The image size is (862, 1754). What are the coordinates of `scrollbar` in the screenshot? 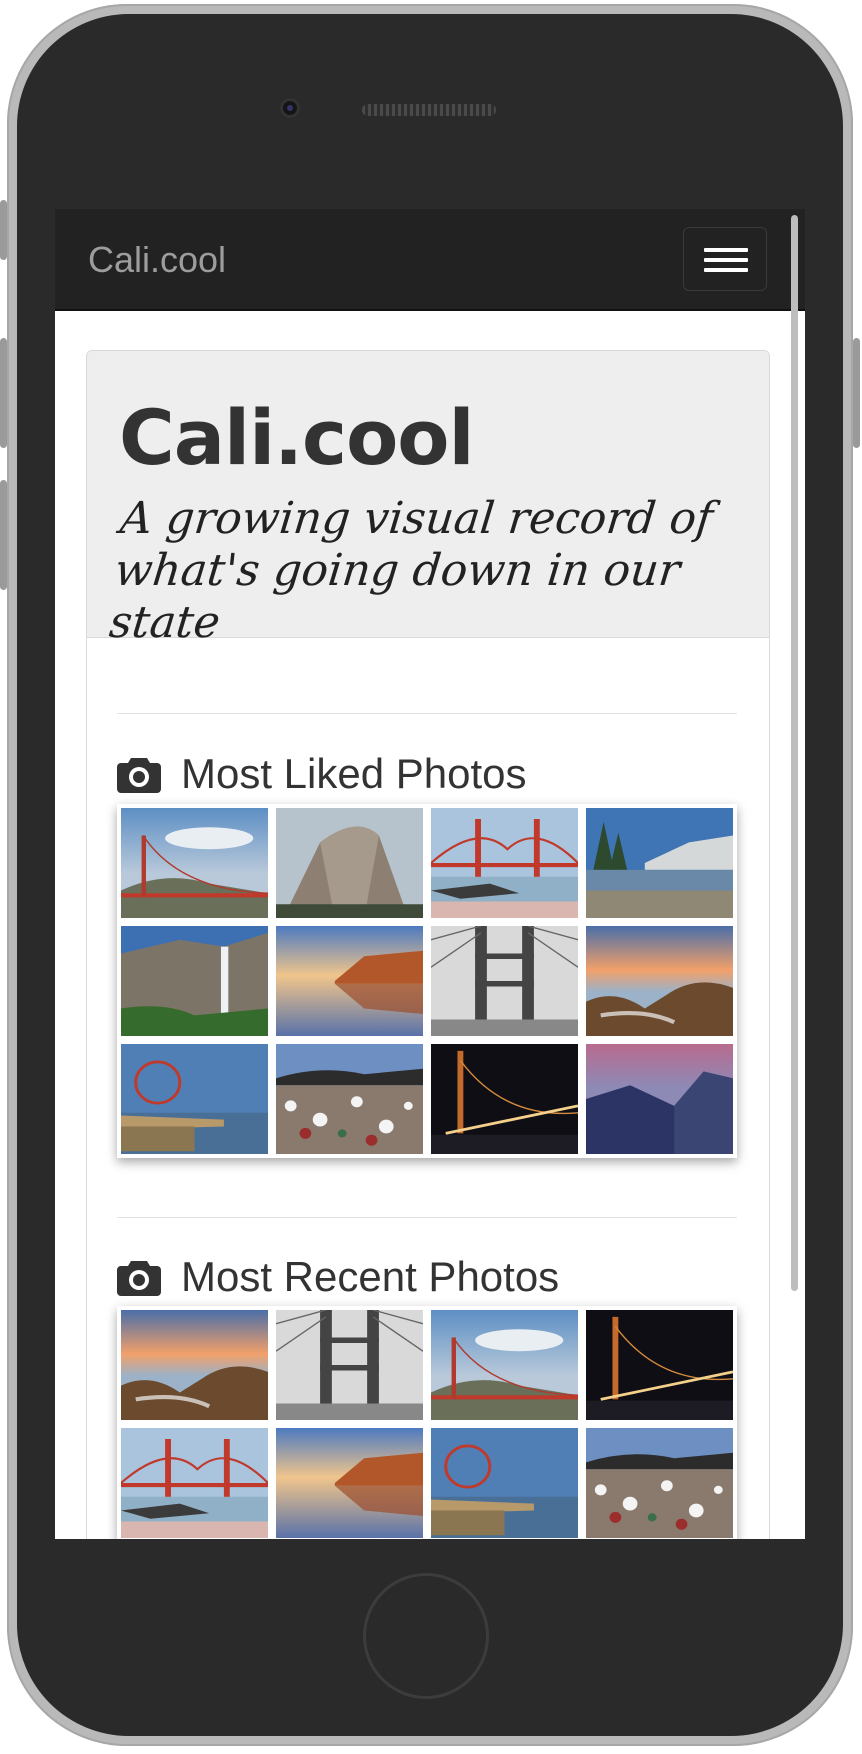 It's located at (794, 753).